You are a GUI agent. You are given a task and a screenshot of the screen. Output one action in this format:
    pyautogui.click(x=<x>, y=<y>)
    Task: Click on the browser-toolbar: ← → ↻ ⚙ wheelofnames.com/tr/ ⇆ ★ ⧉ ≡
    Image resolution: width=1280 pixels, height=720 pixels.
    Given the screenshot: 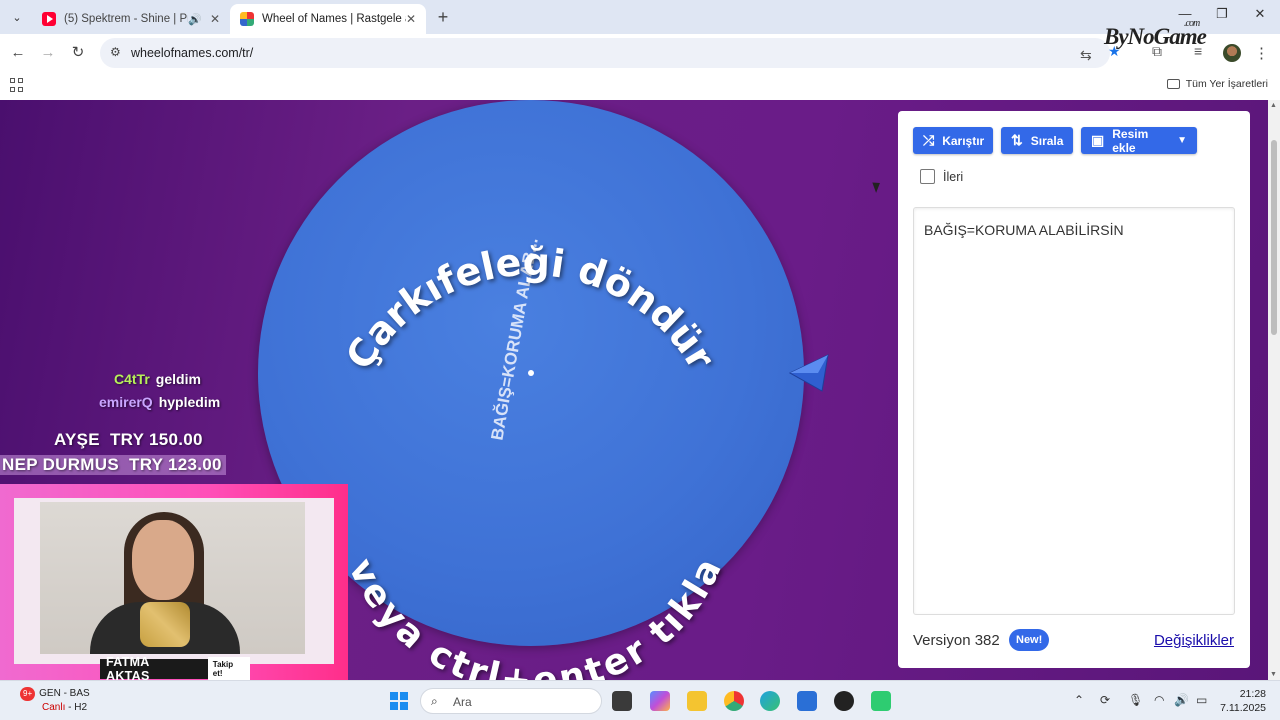 What is the action you would take?
    pyautogui.click(x=640, y=53)
    